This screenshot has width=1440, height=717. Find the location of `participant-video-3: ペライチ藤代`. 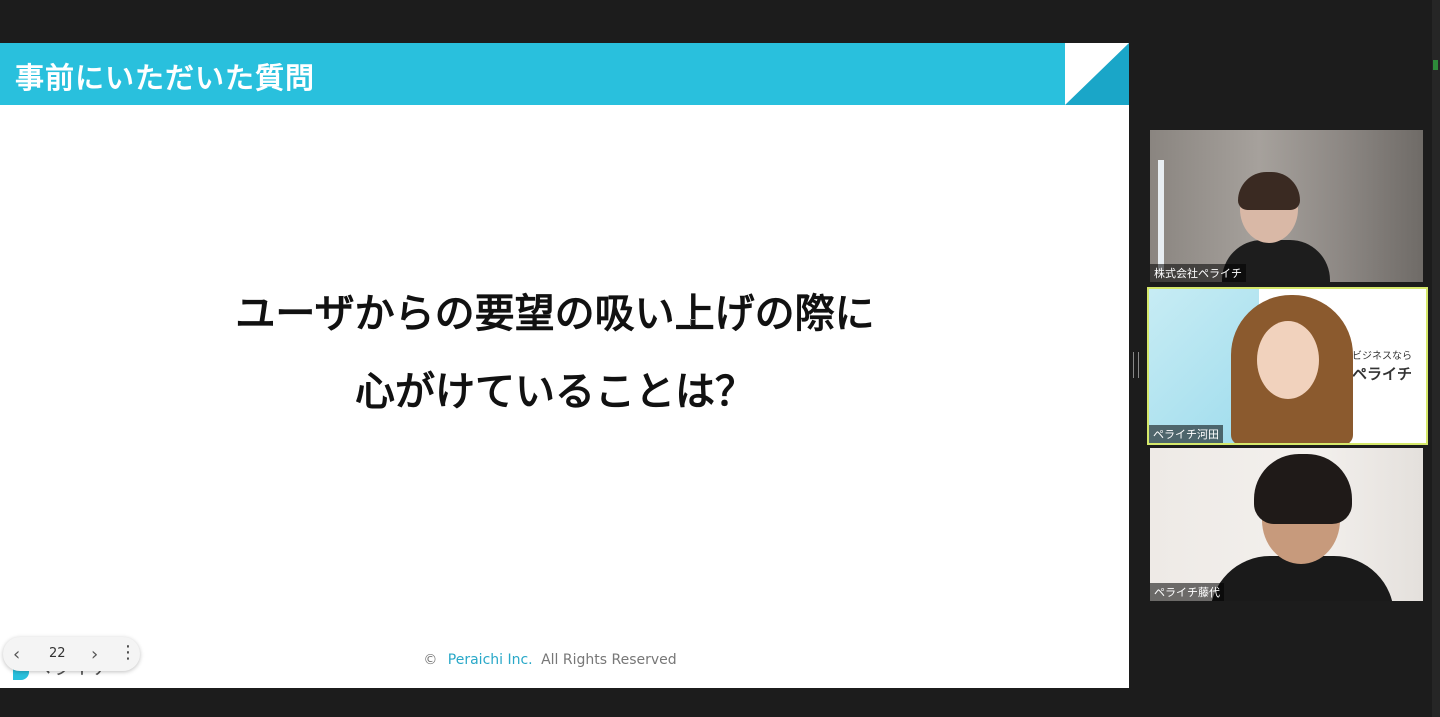

participant-video-3: ペライチ藤代 is located at coordinates (1286, 524).